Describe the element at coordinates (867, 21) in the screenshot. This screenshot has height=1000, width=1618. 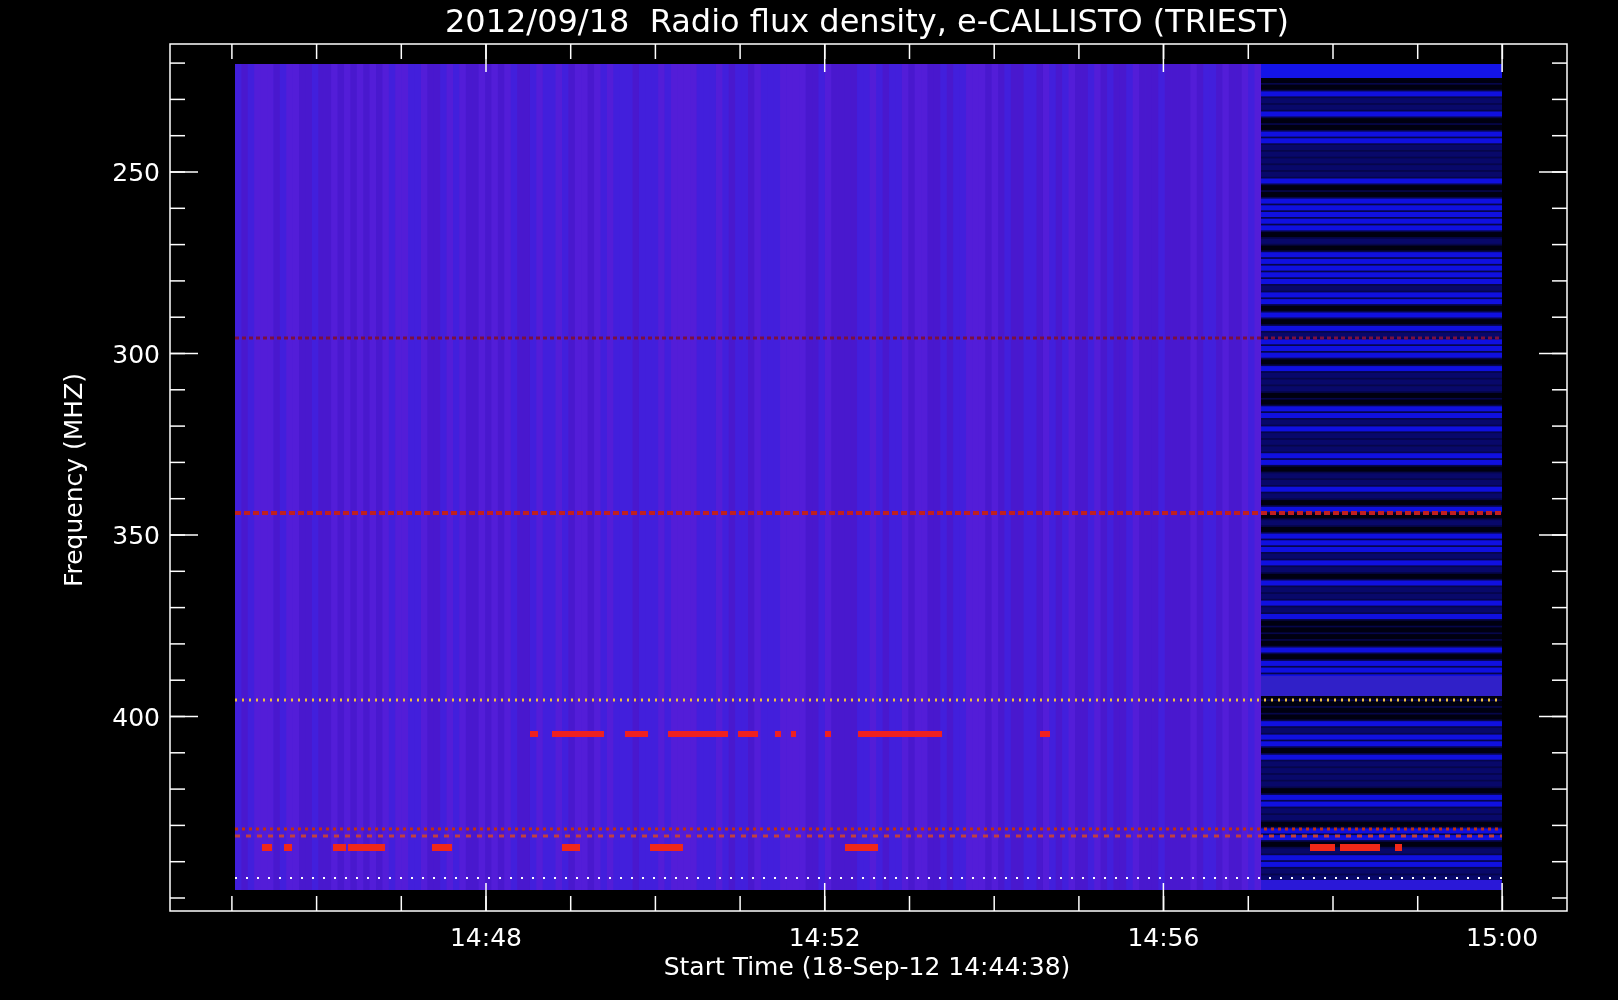
I see `plot-title: 2012/09/18 Radio flux density, e-CALLISTO (TRIEST)` at that location.